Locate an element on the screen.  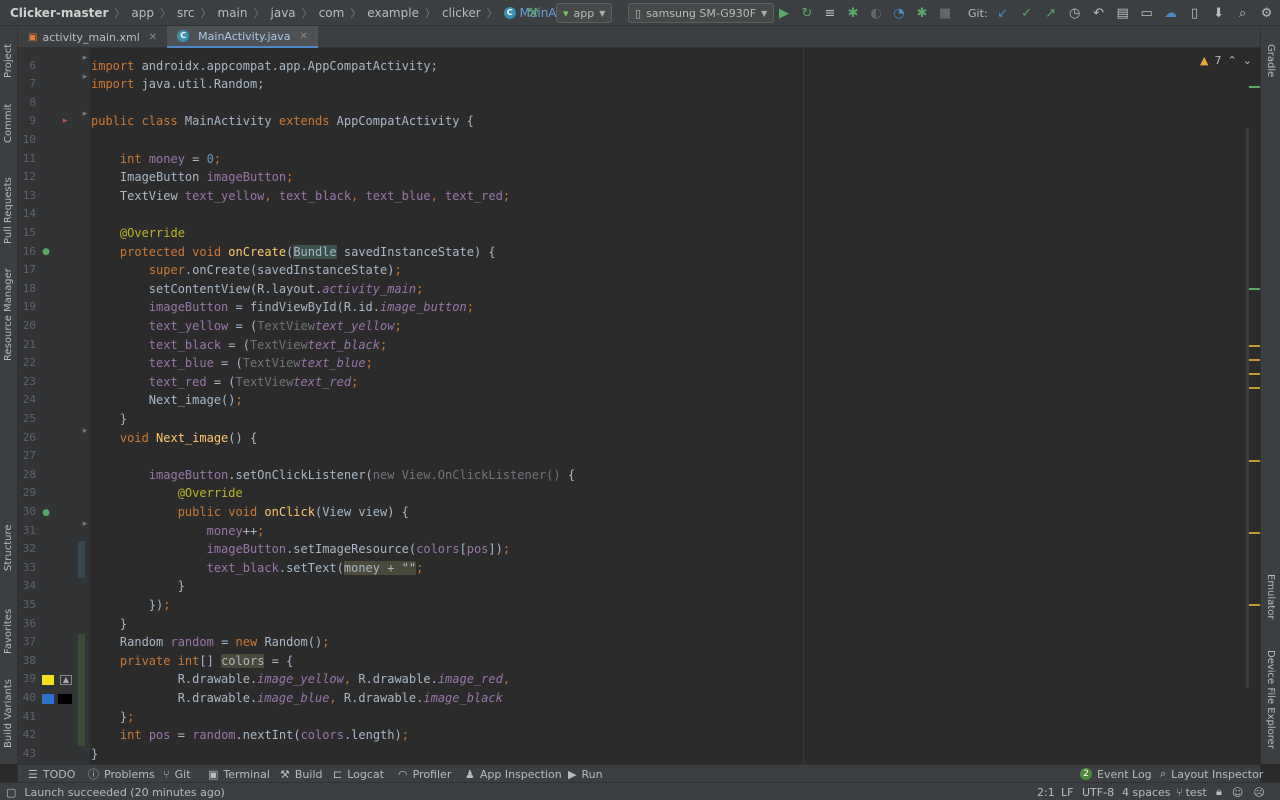
tool-todo: ☰ TODO is located at coordinates (51, 774).